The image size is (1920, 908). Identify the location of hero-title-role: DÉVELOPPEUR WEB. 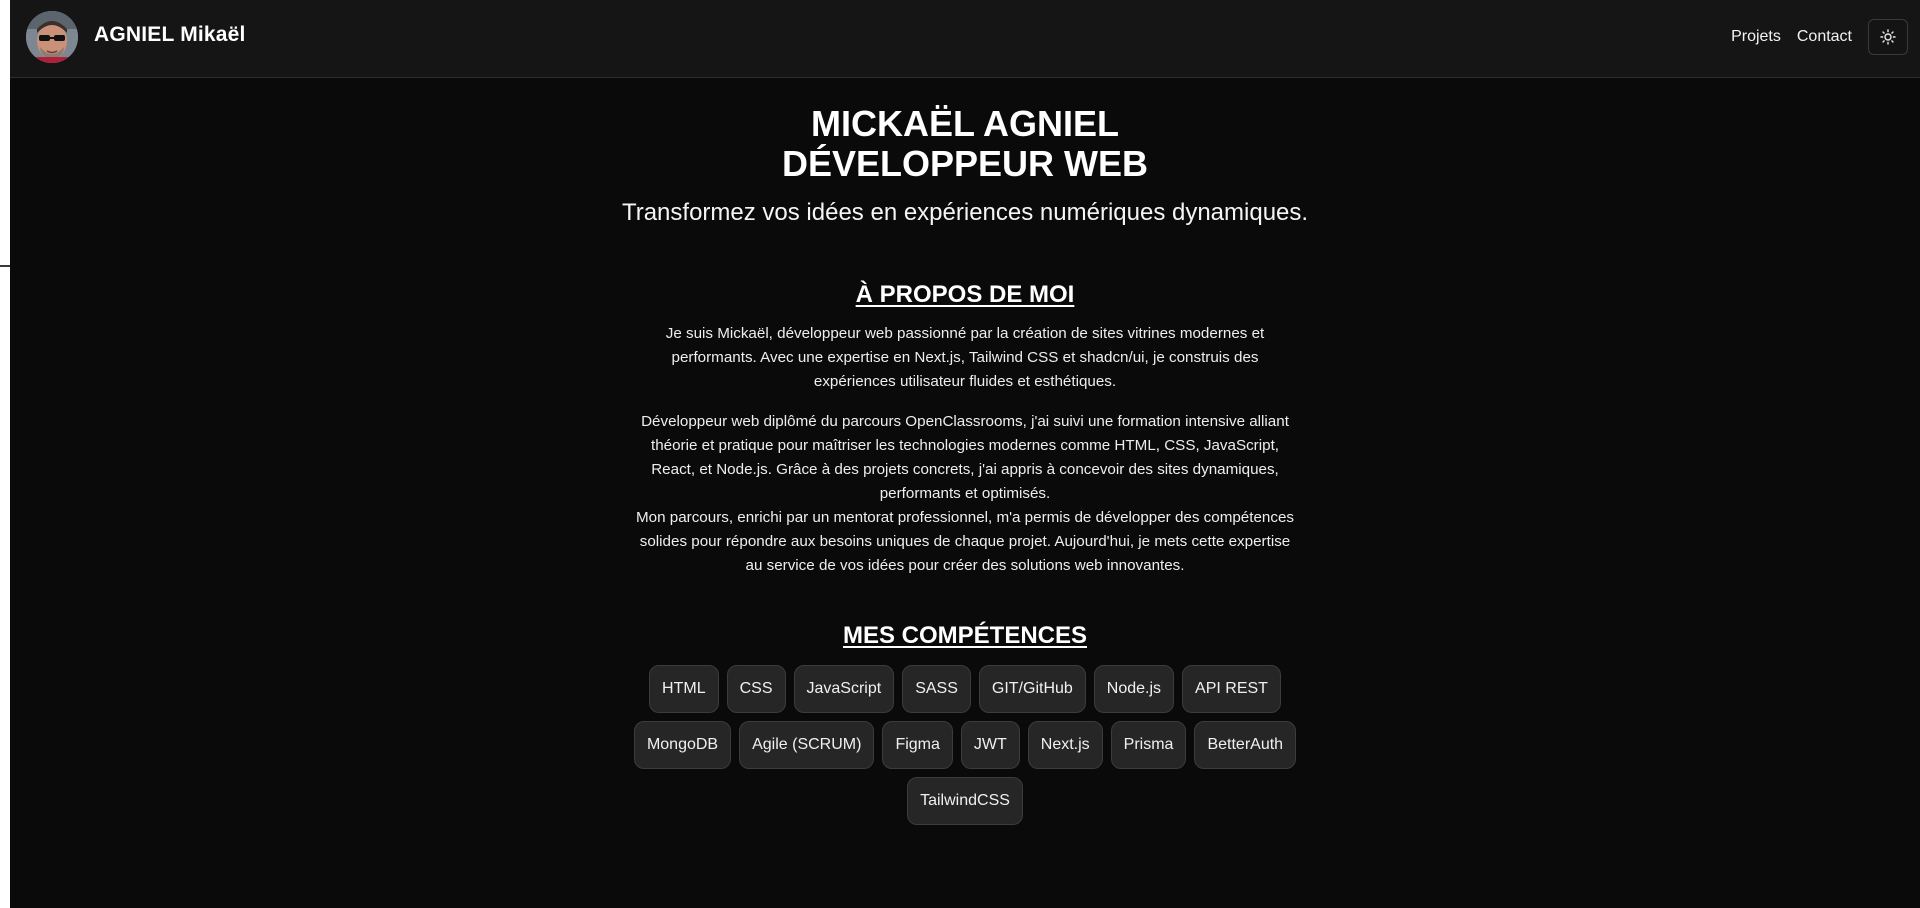
(965, 163).